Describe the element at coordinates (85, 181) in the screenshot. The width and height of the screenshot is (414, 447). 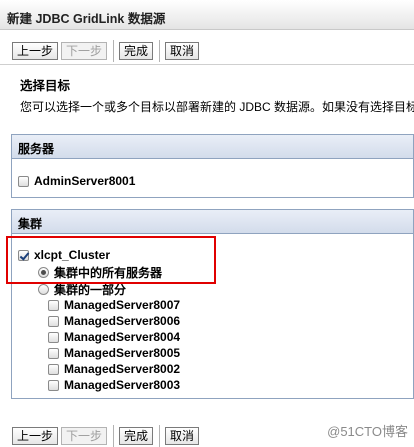
I see `server-label: AdminServer8001` at that location.